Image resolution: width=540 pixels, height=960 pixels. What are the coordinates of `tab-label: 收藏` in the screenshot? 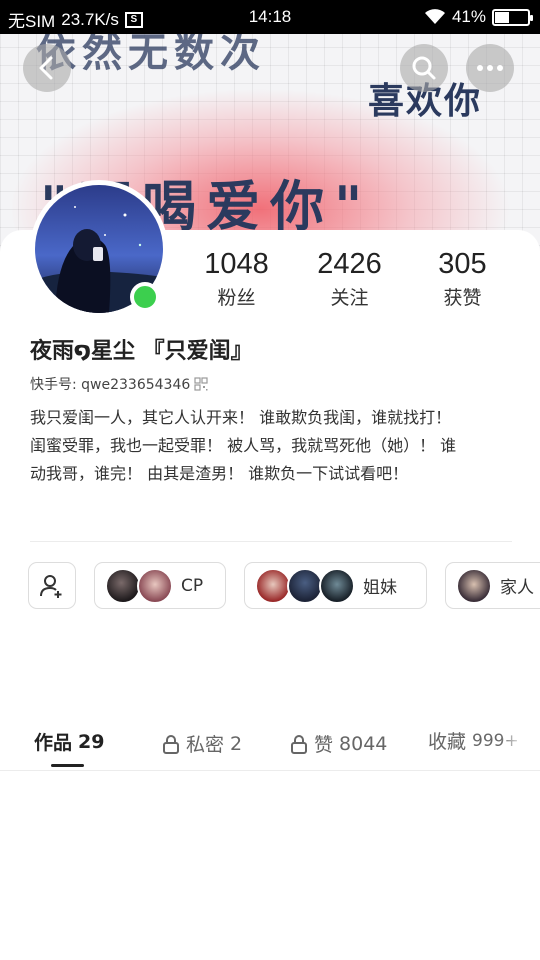 It's located at (447, 742).